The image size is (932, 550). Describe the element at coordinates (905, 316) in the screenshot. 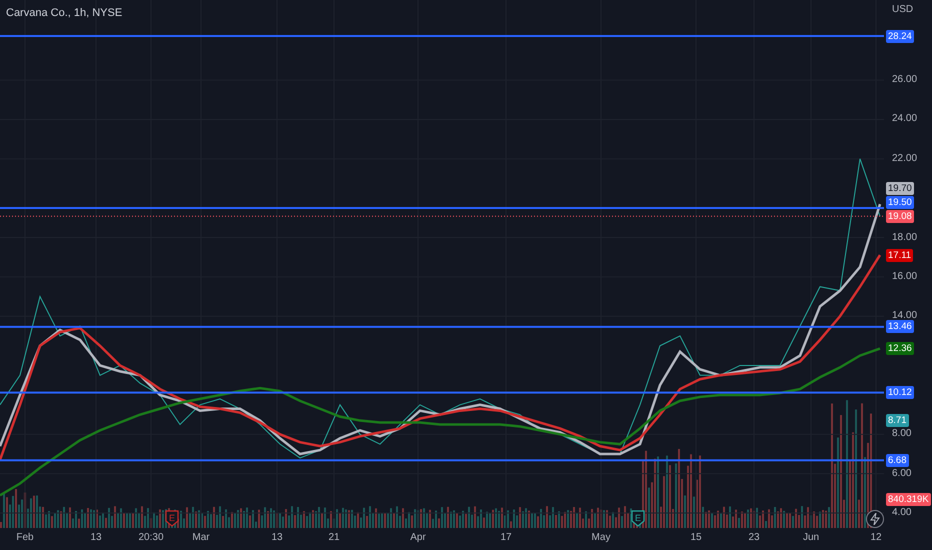

I see `price-axis-label: 14.00` at that location.